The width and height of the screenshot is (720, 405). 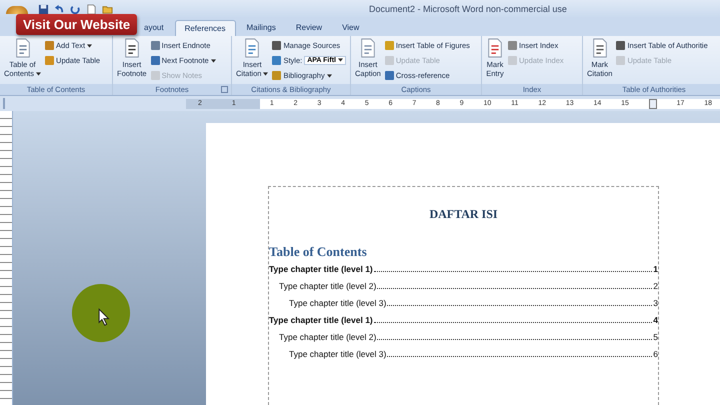 What do you see at coordinates (309, 28) in the screenshot?
I see `ribbon-tab: Review` at bounding box center [309, 28].